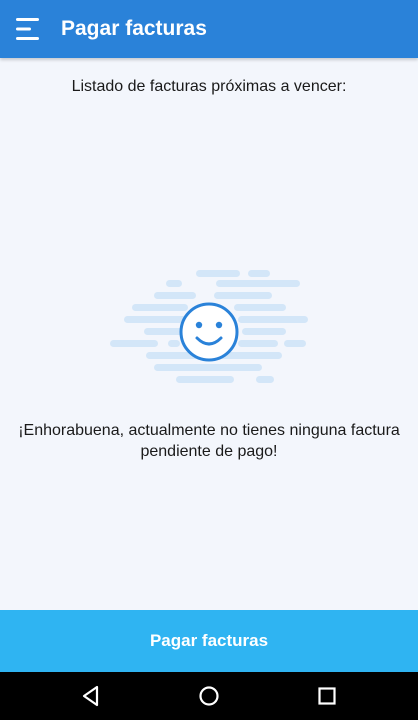  I want to click on recents-icon, so click(327, 696).